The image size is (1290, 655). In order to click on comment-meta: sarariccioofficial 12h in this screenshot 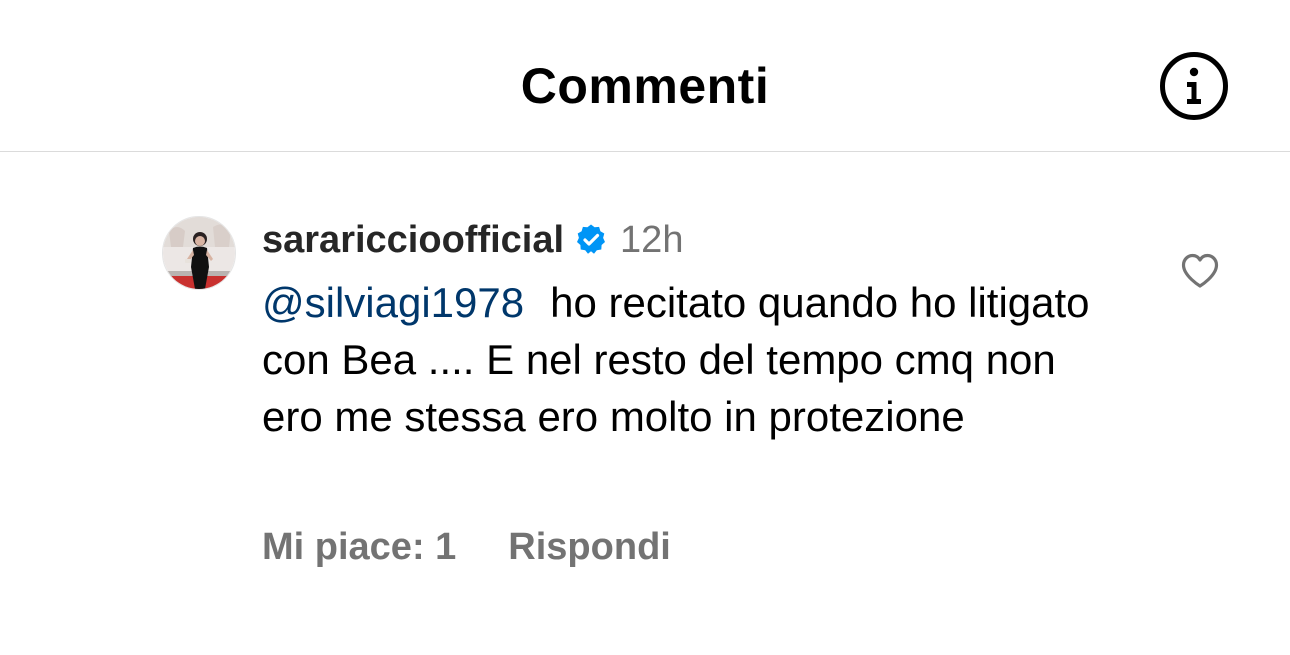, I will do `click(472, 240)`.